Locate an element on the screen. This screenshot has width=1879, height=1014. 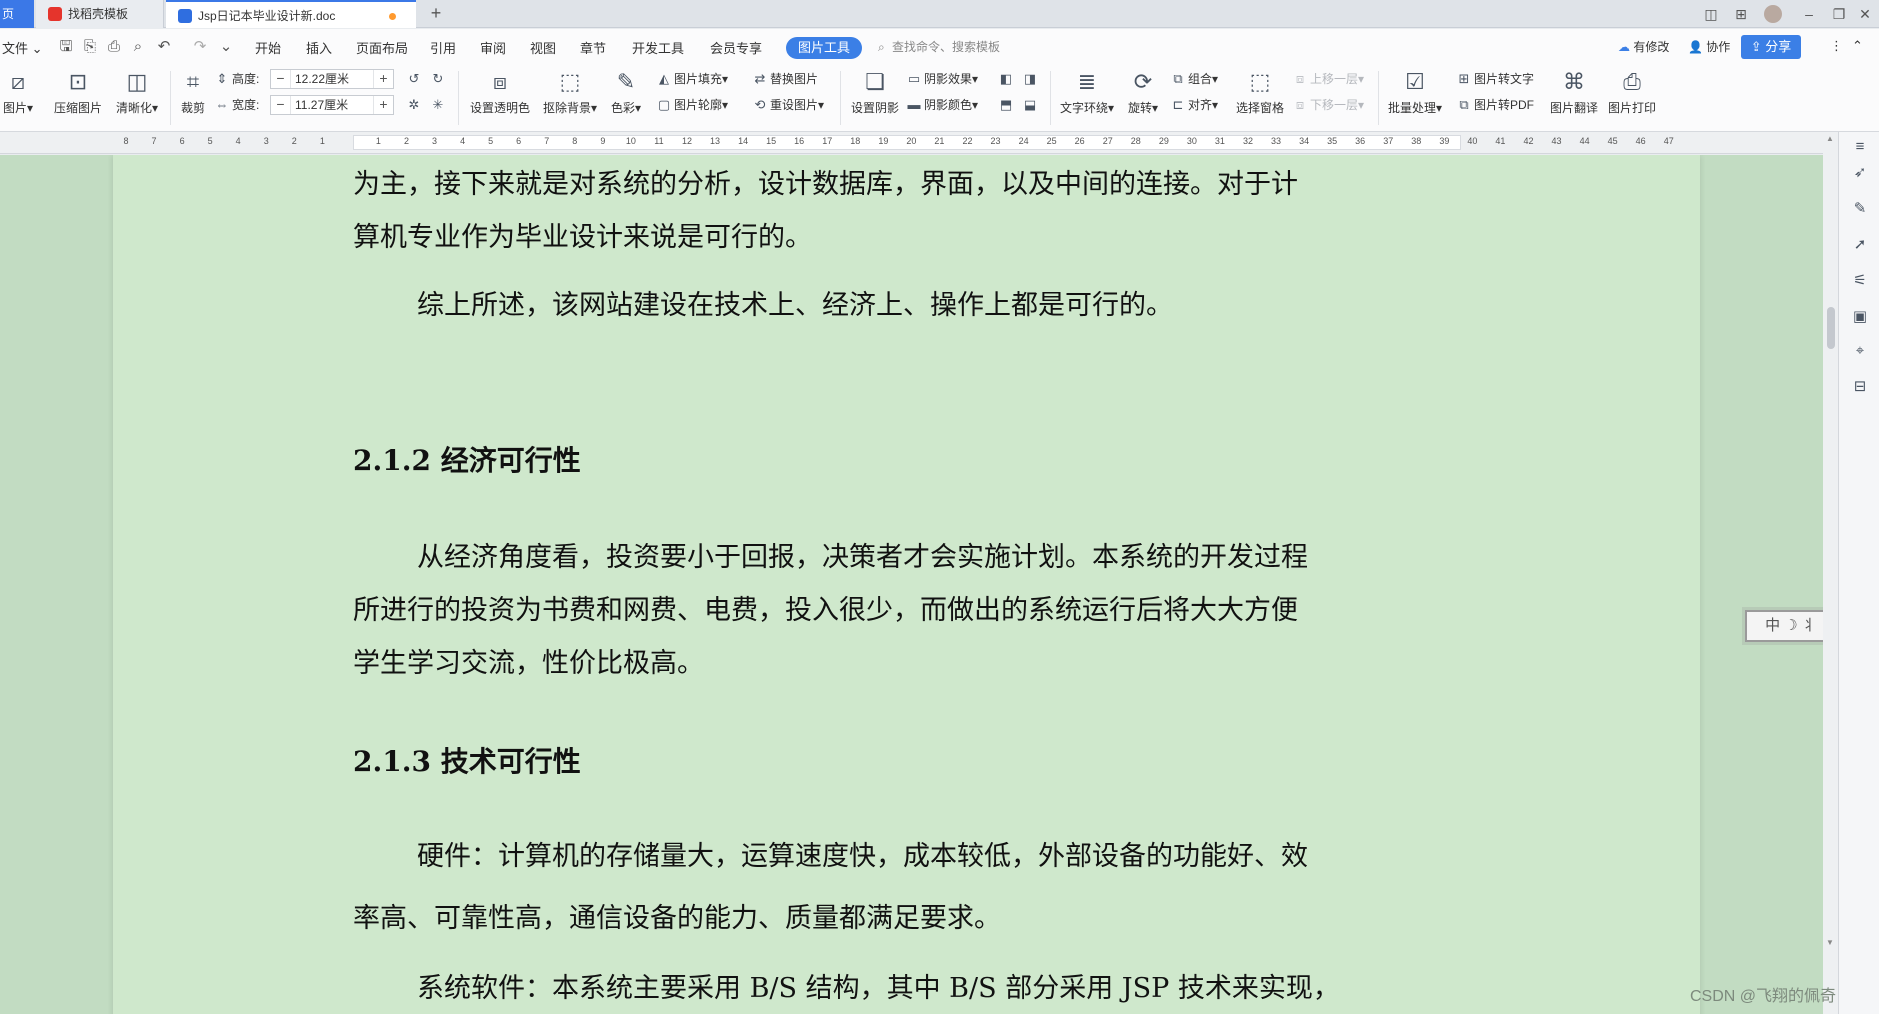
menu-member: 会员专享 is located at coordinates (736, 47).